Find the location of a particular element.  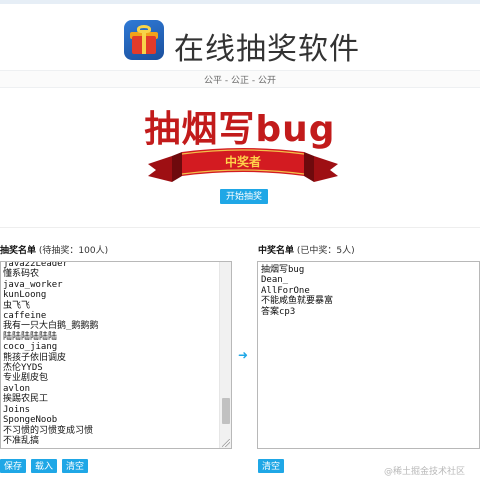

winner-list-lines: 抽烟写bug Dean_ AllForOne 不能咸鱼就要暴富 答案cp3 is located at coordinates (297, 291).